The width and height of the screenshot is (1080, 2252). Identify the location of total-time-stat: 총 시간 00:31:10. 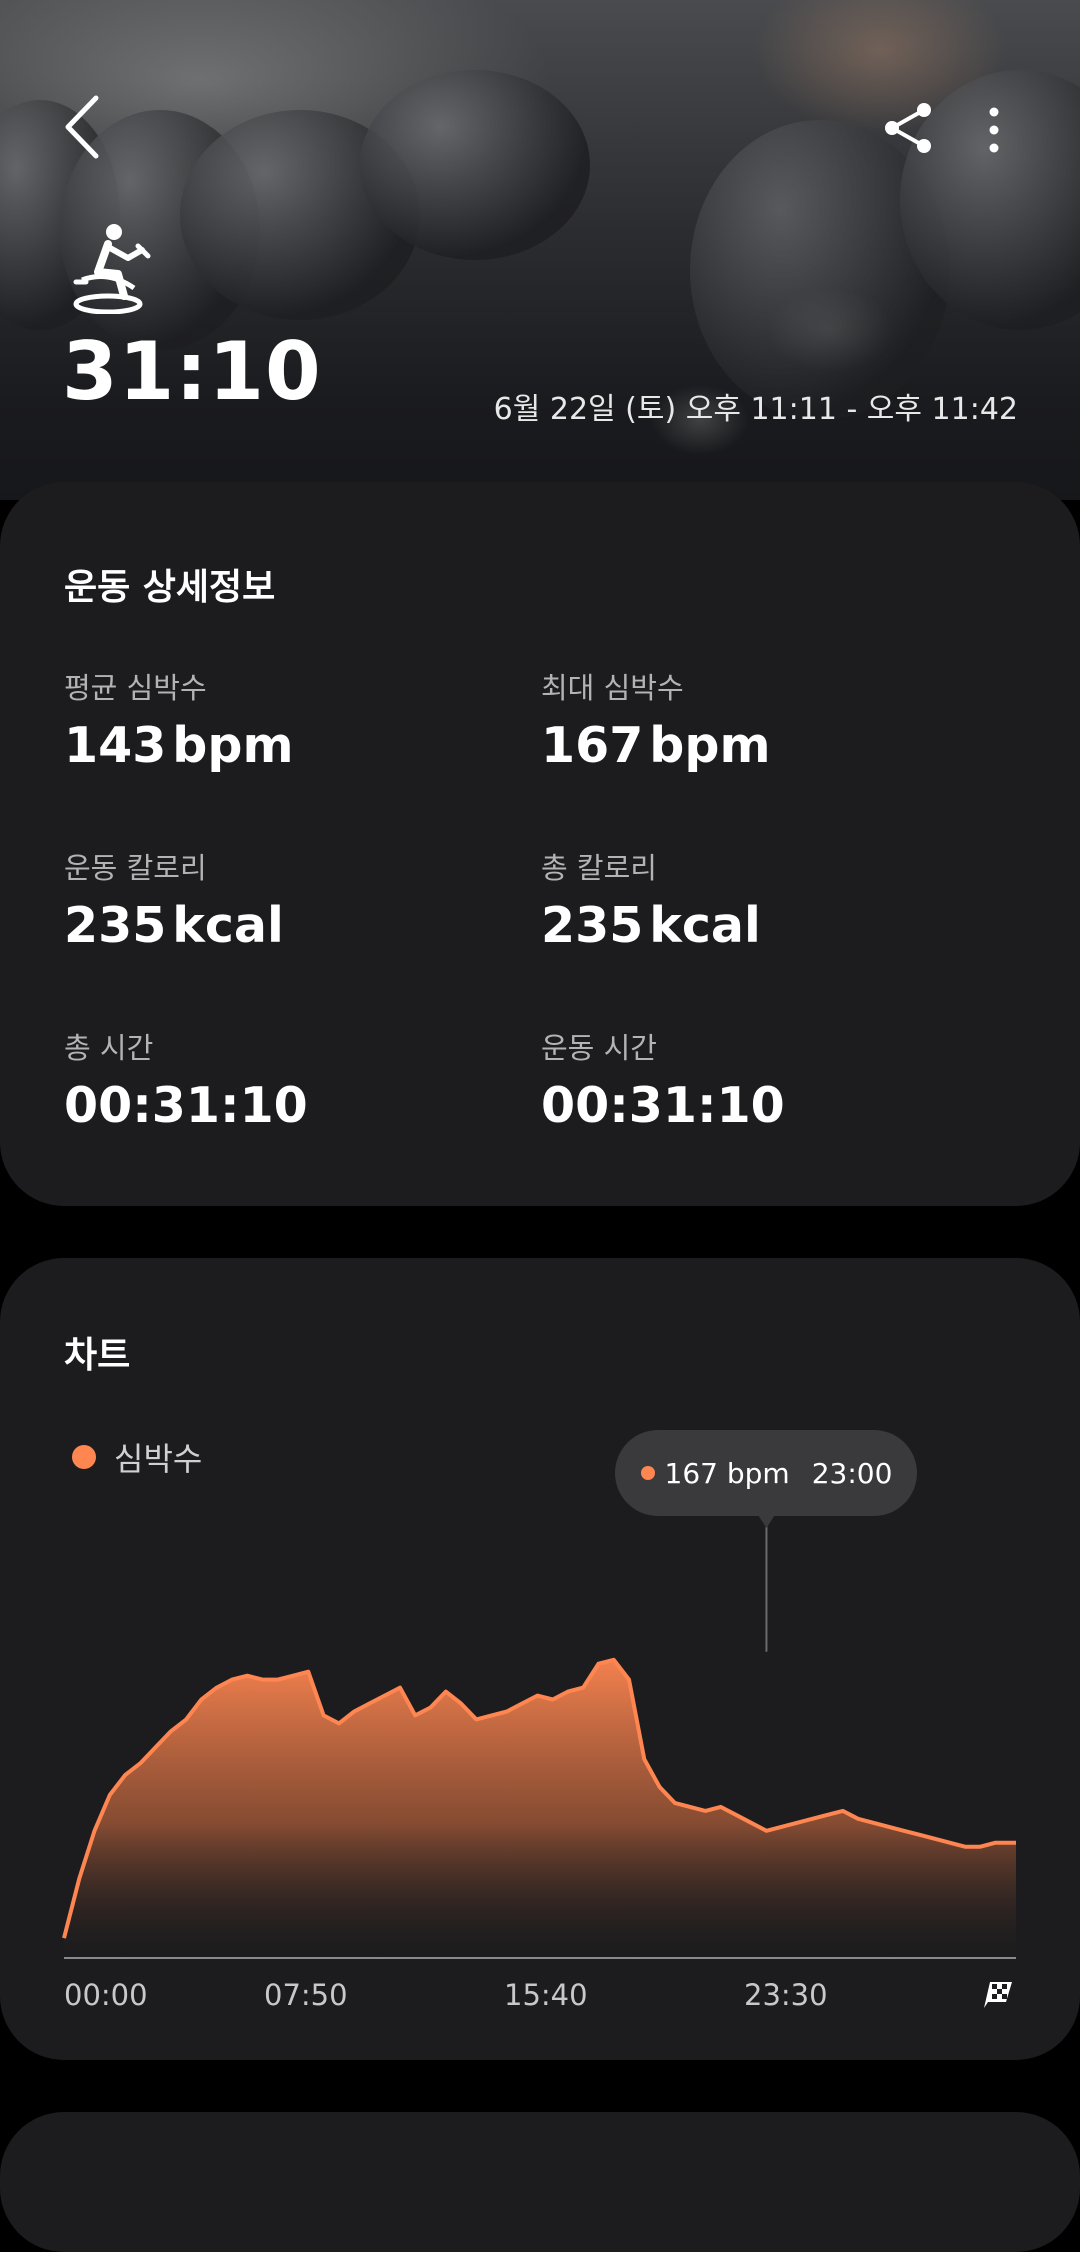
(274, 1082).